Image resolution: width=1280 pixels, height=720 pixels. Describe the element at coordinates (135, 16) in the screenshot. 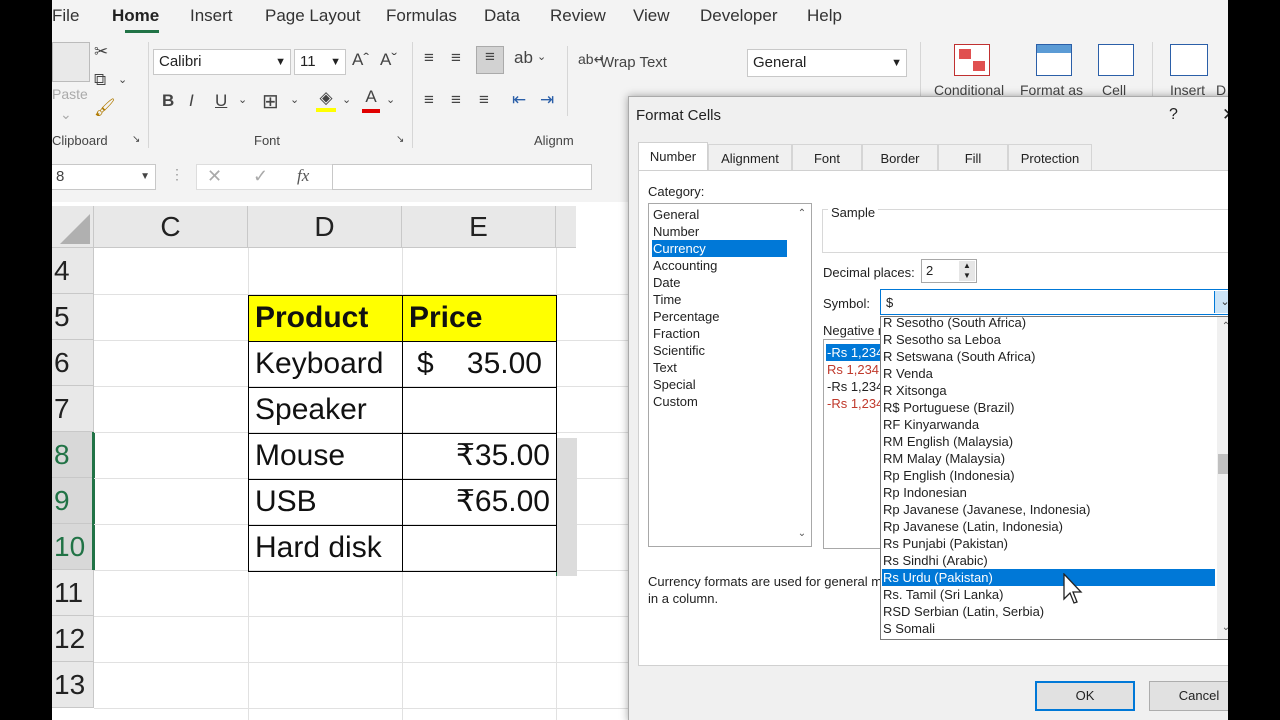

I see `menu-item-home: Home` at that location.